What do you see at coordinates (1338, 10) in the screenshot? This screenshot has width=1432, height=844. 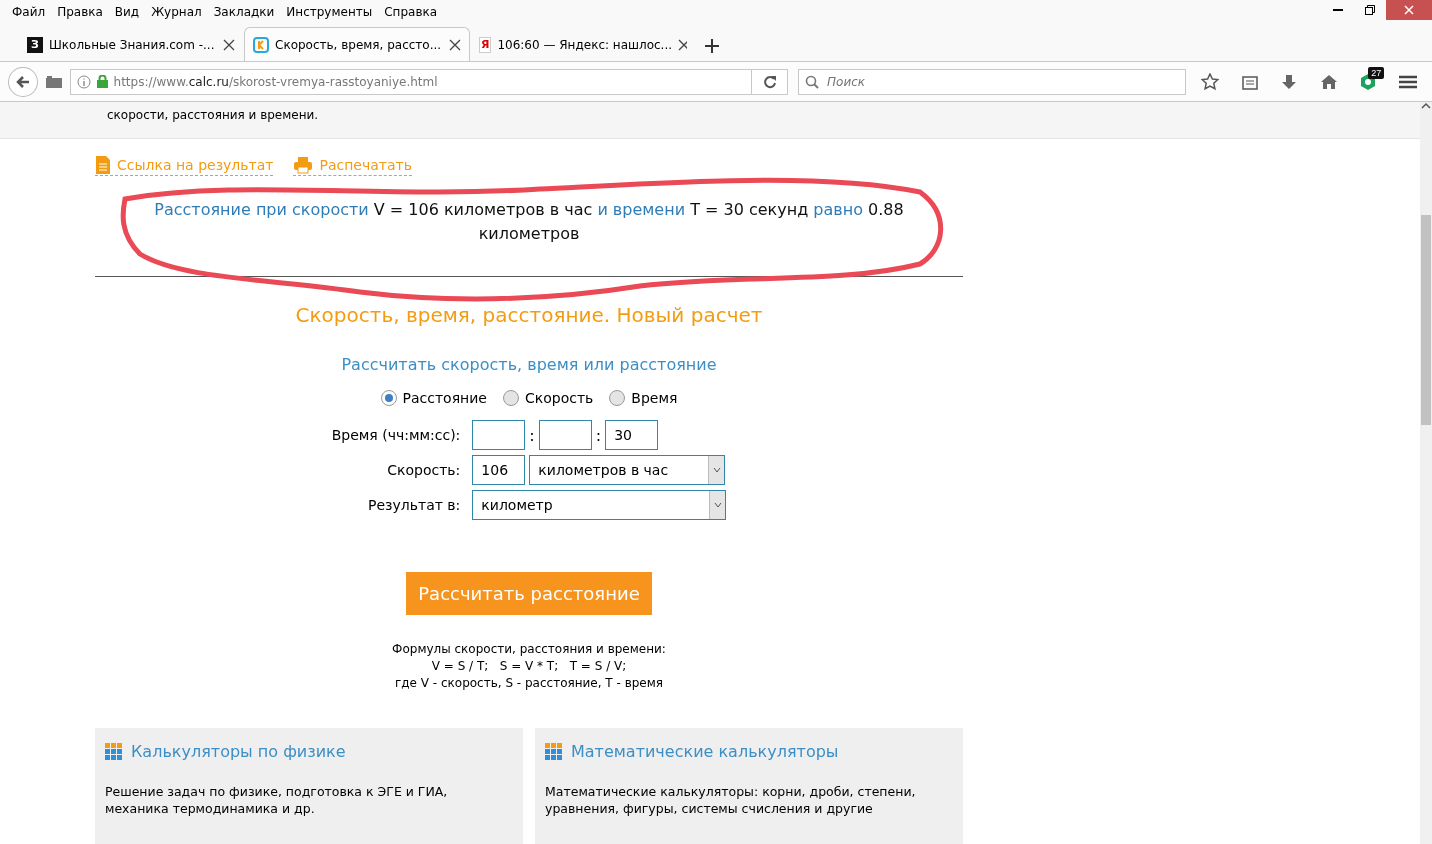 I see `minimize-icon` at bounding box center [1338, 10].